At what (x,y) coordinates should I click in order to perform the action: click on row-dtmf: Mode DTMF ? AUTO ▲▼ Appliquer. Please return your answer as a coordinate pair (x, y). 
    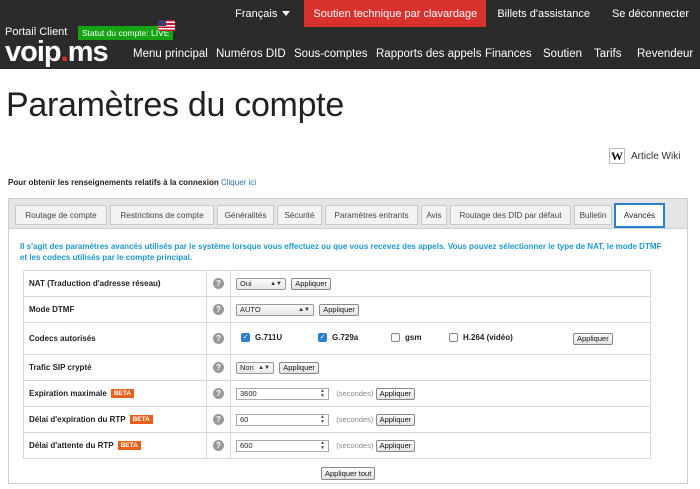
    Looking at the image, I should click on (337, 309).